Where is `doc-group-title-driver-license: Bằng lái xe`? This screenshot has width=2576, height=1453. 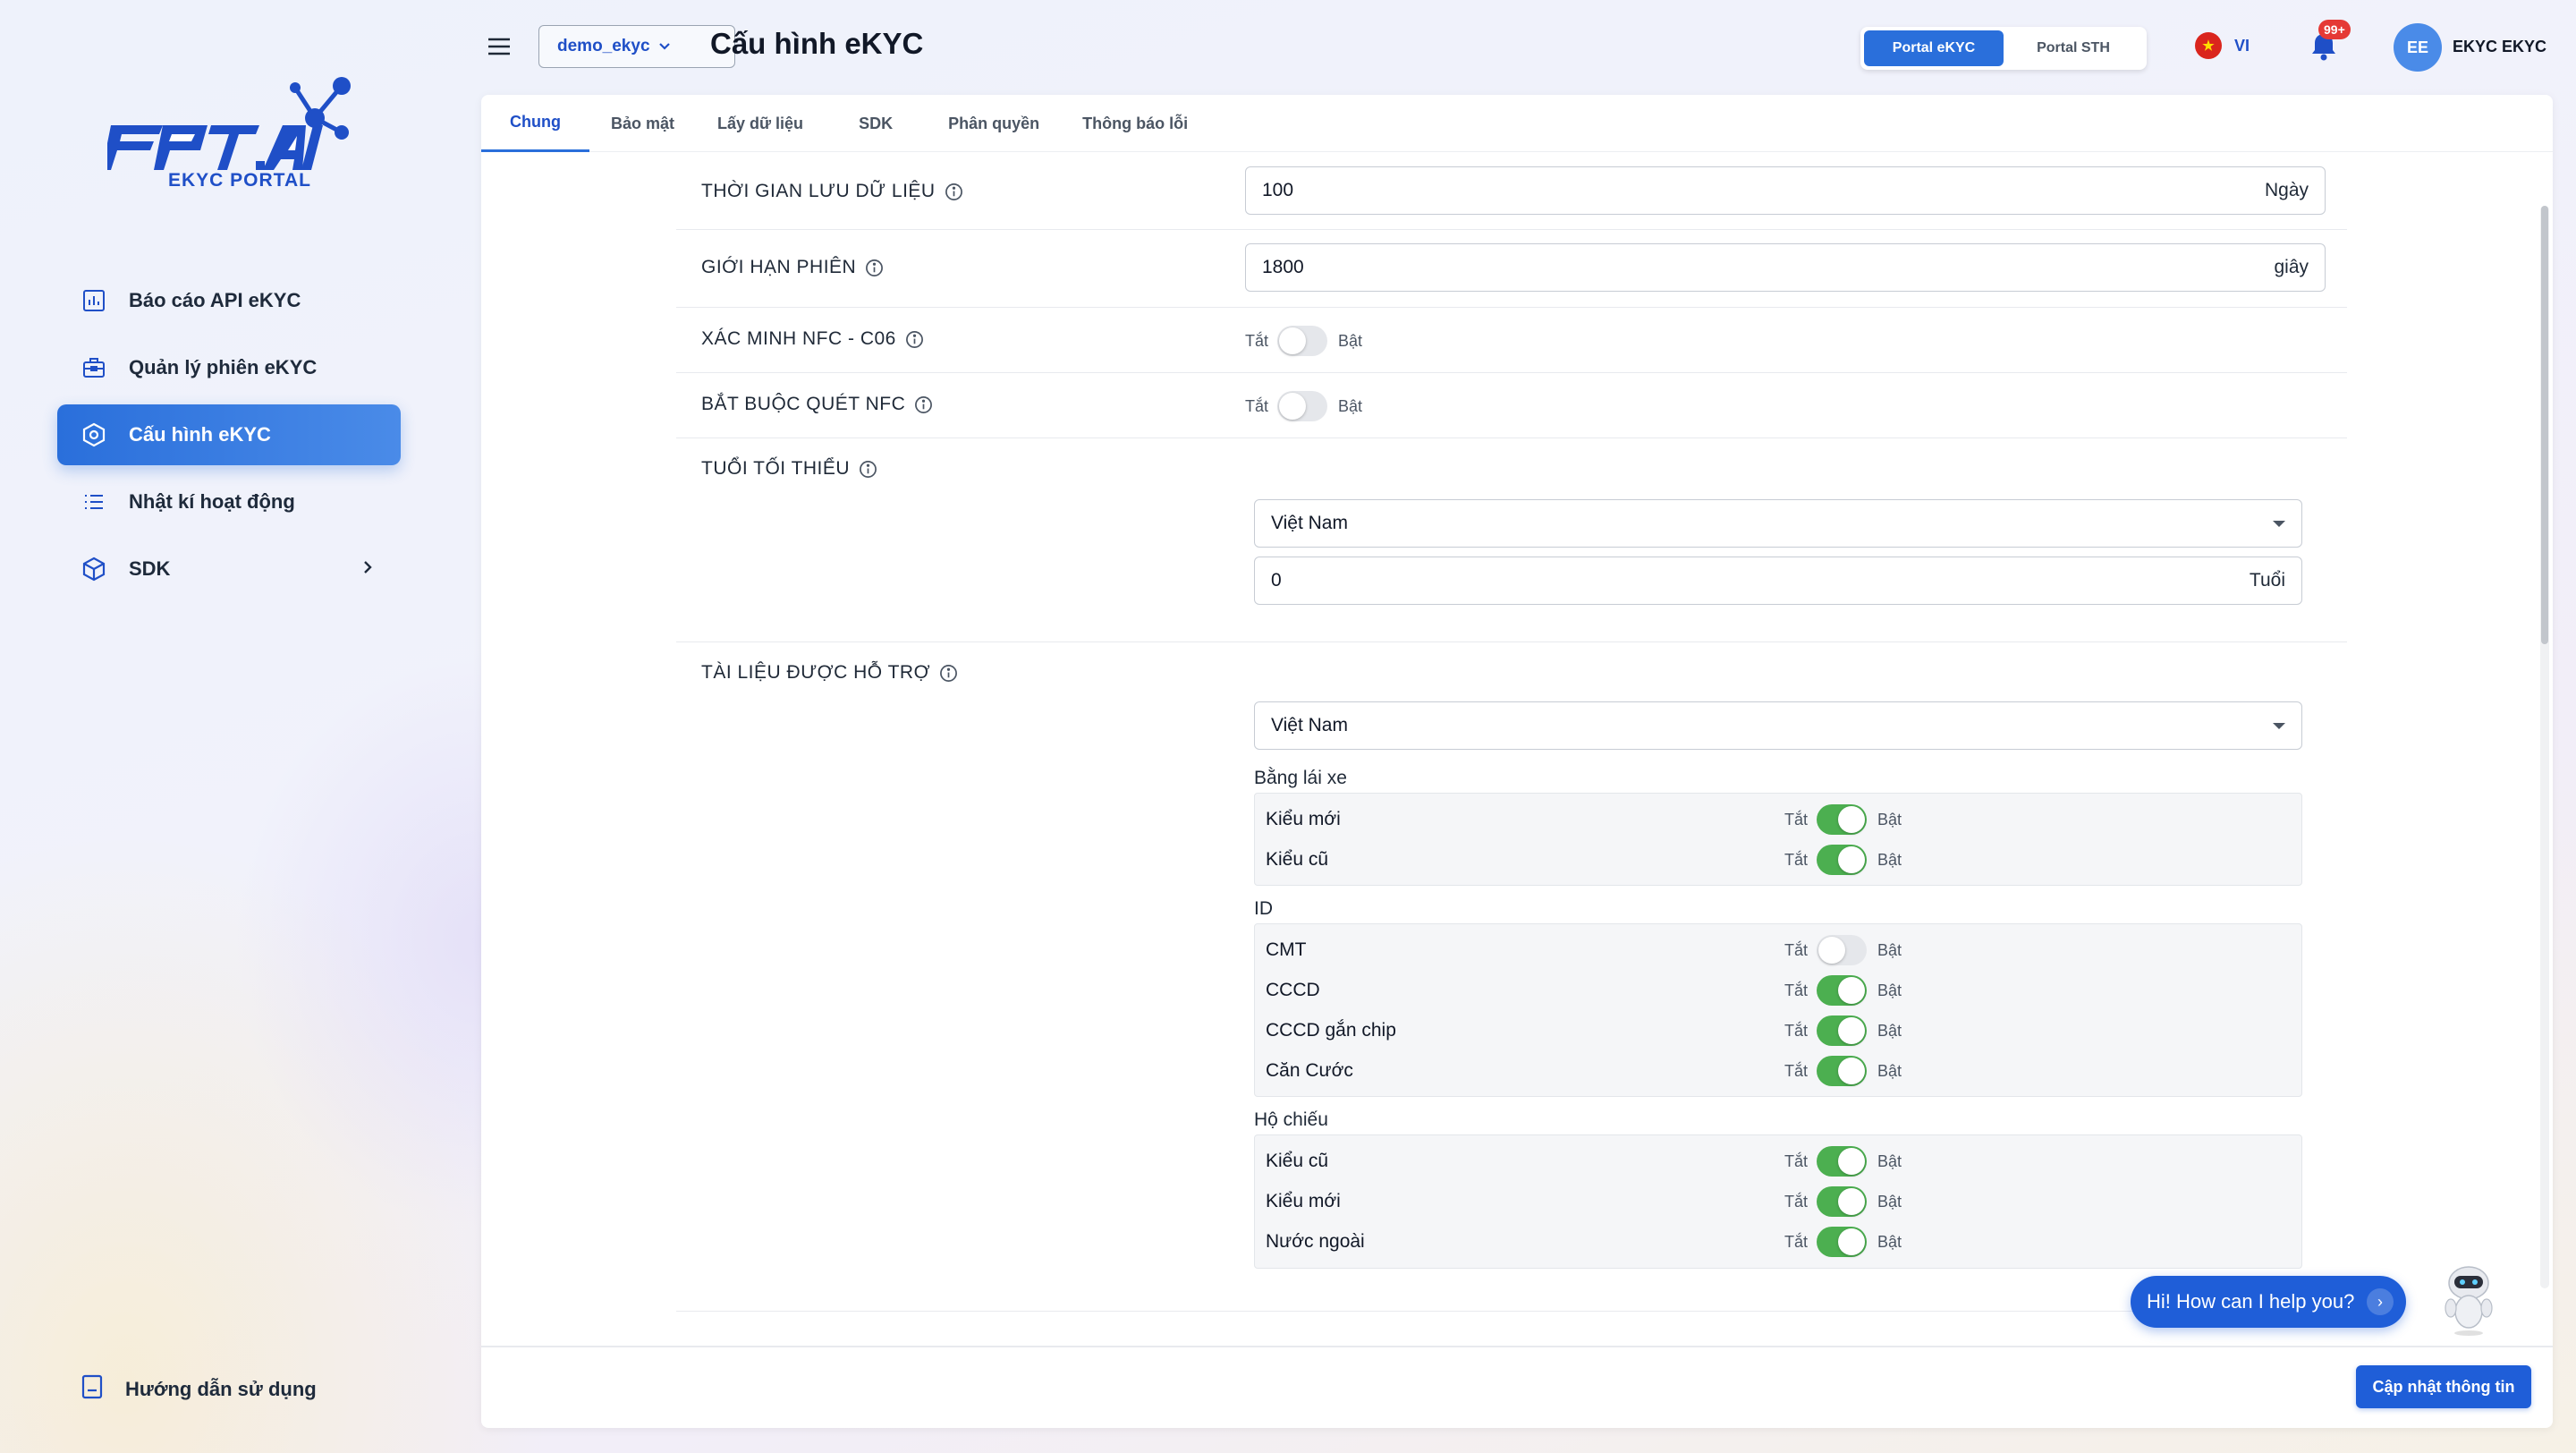 doc-group-title-driver-license: Bằng lái xe is located at coordinates (1300, 778).